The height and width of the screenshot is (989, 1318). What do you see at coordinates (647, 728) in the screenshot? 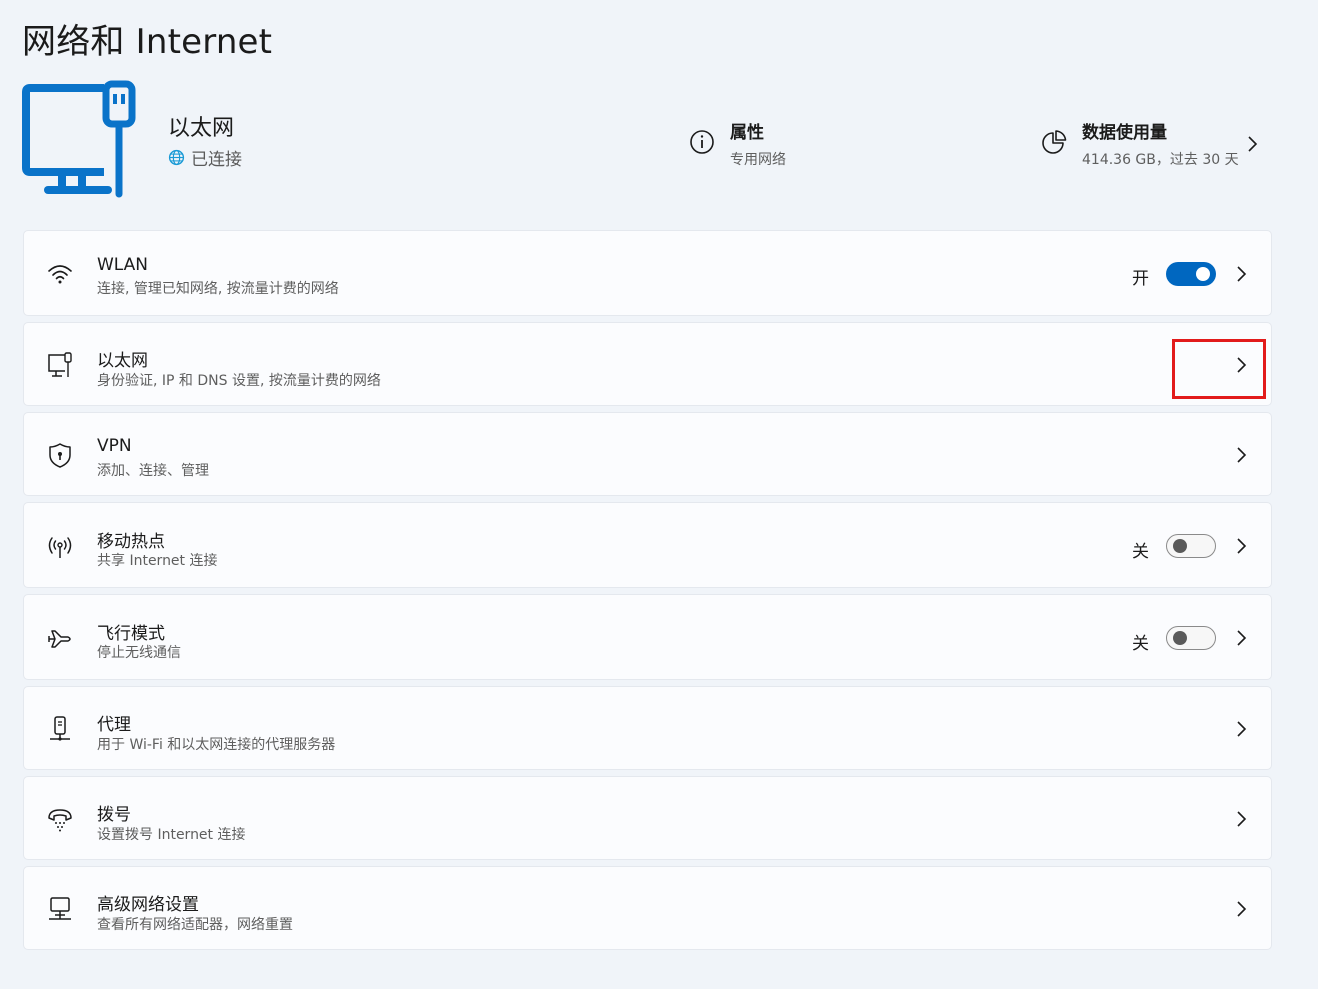
I see `proxy-item: 代理 用于 Wi-Fi 和以太网连接的代理服务器` at bounding box center [647, 728].